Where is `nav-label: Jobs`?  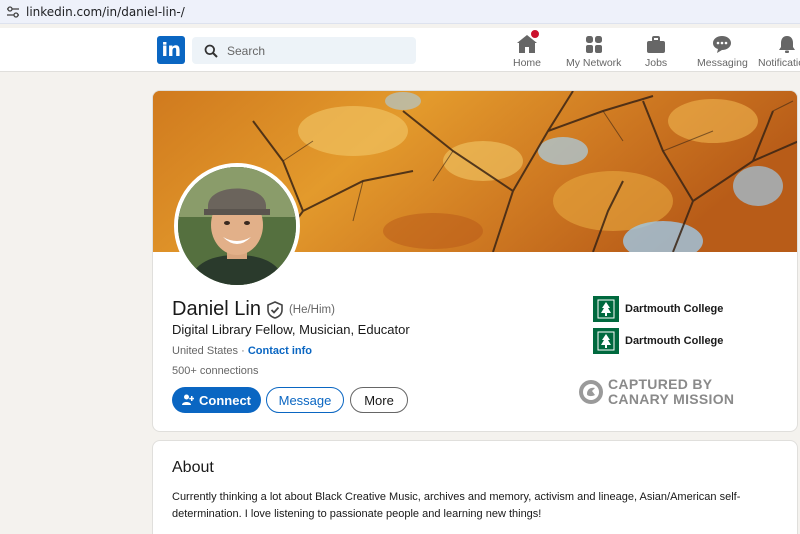
nav-label: Jobs is located at coordinates (656, 63).